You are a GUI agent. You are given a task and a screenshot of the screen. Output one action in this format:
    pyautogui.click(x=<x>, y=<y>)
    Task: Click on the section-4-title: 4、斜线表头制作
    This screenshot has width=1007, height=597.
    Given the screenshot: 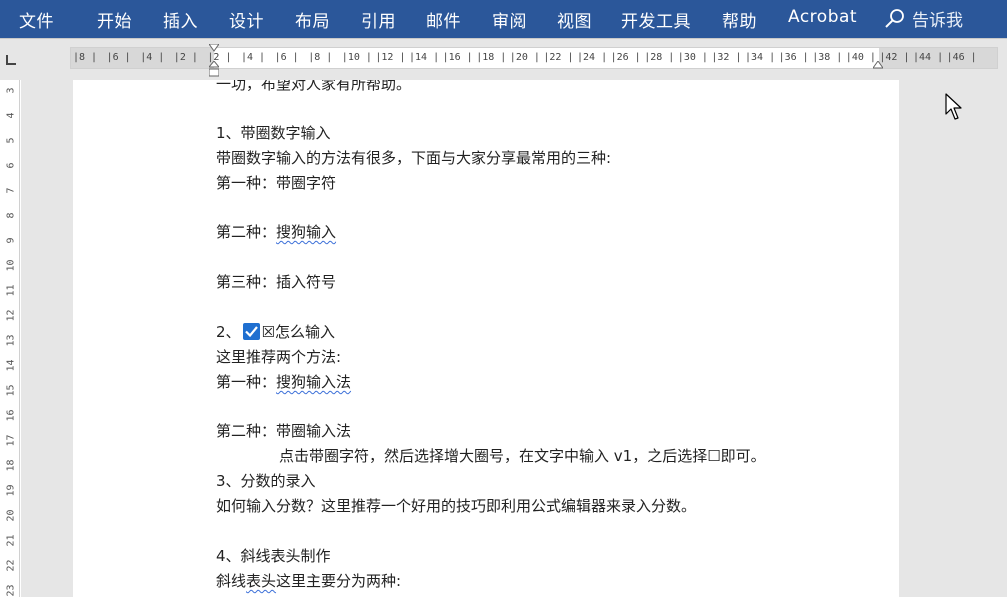 What is the action you would take?
    pyautogui.click(x=273, y=556)
    